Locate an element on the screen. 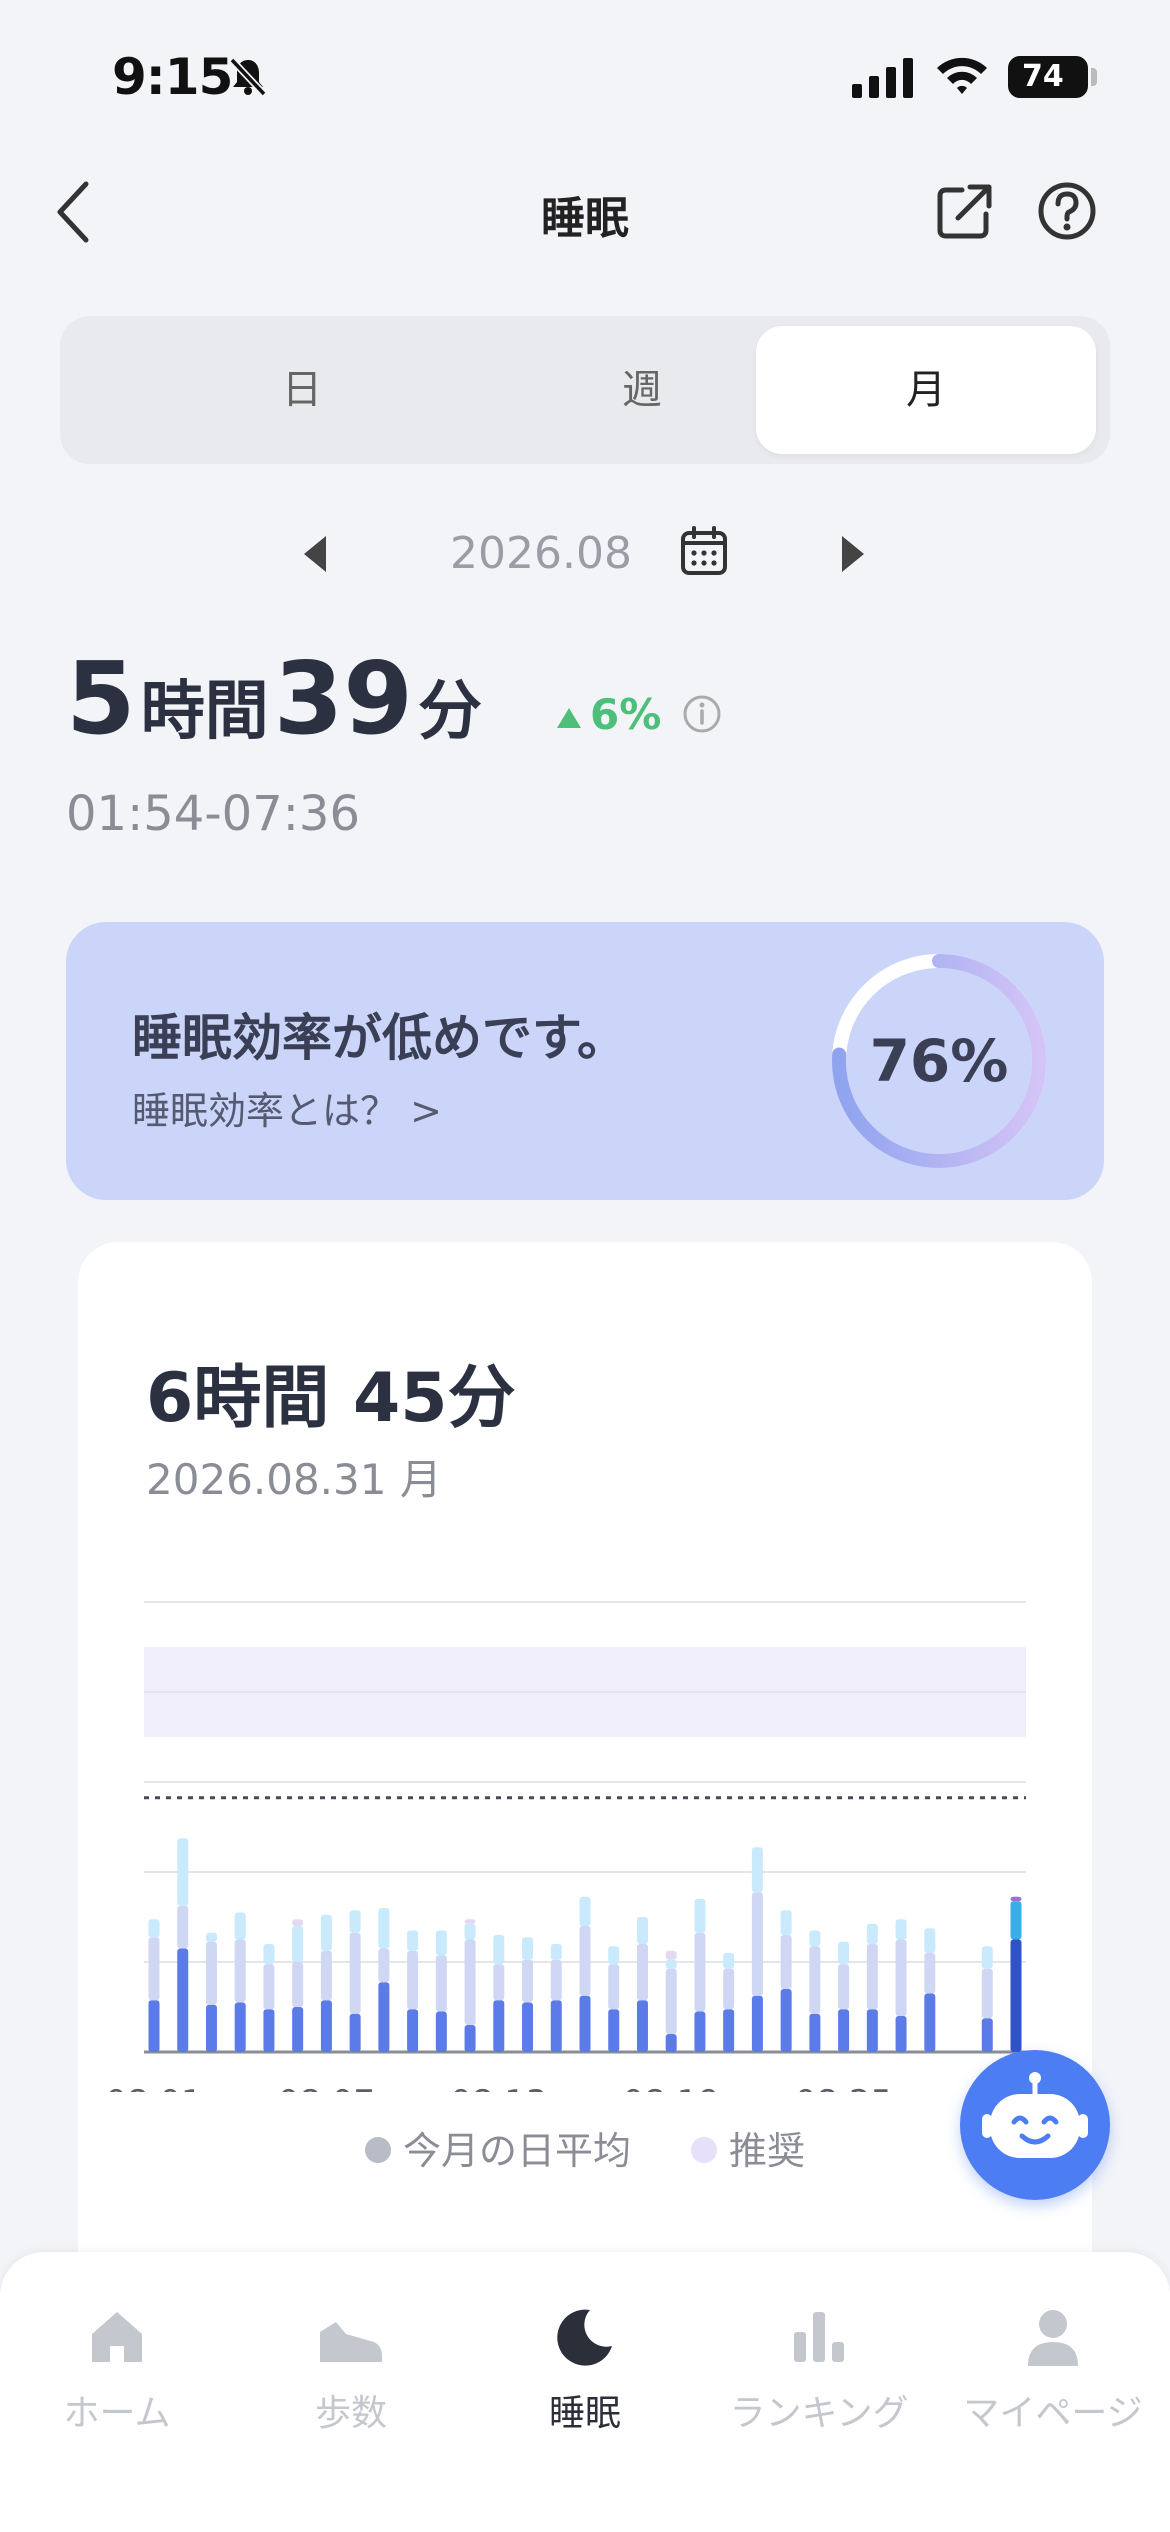 The image size is (1170, 2532). date-navigator: 2026.08 is located at coordinates (585, 555).